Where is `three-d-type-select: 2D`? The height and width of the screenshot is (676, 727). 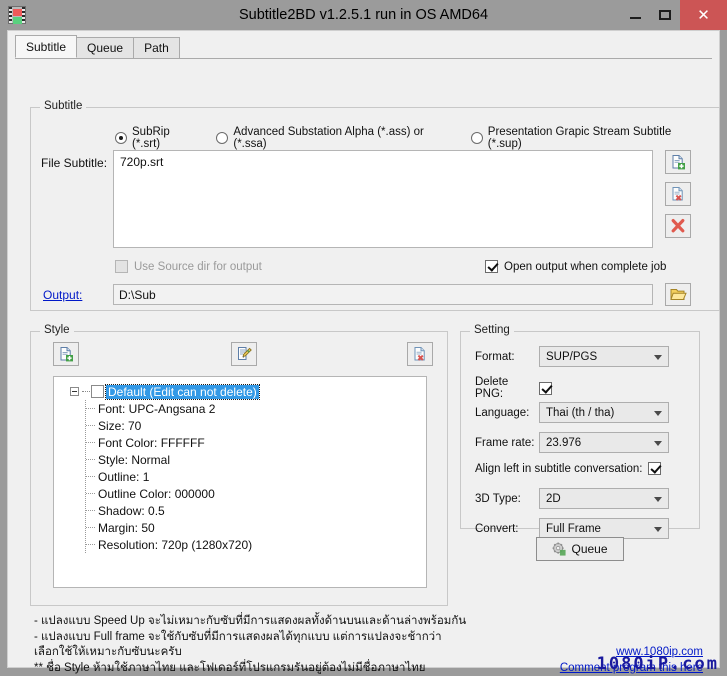
three-d-type-select: 2D is located at coordinates (604, 498).